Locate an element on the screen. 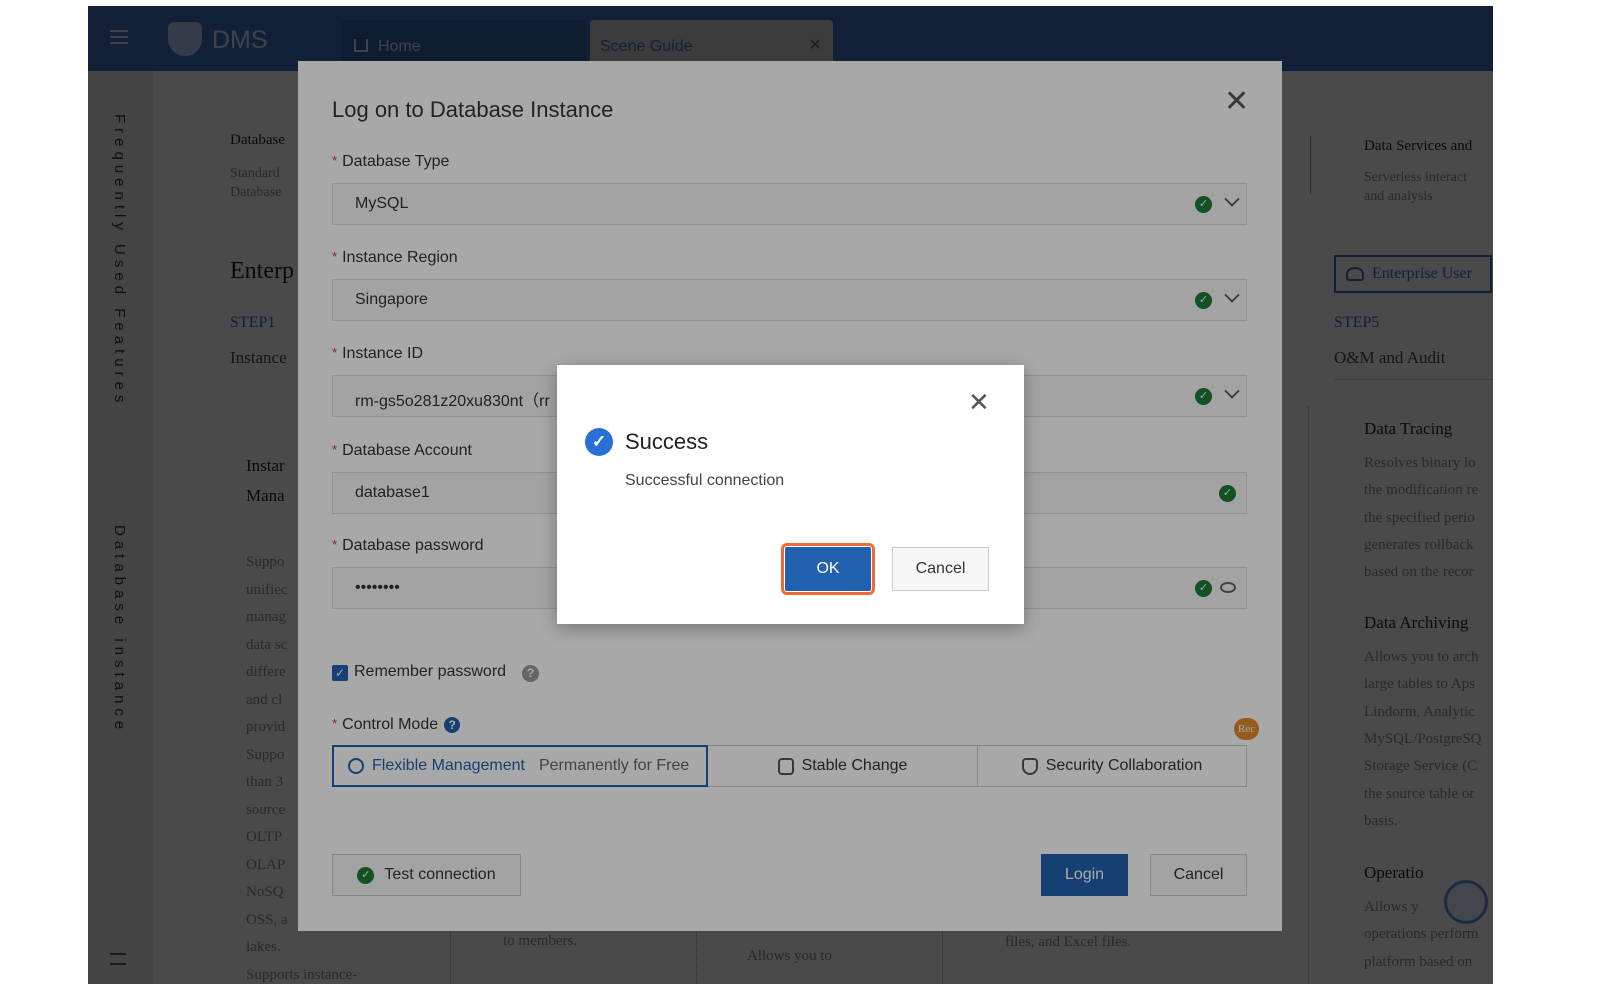  login-button: Login is located at coordinates (1084, 875).